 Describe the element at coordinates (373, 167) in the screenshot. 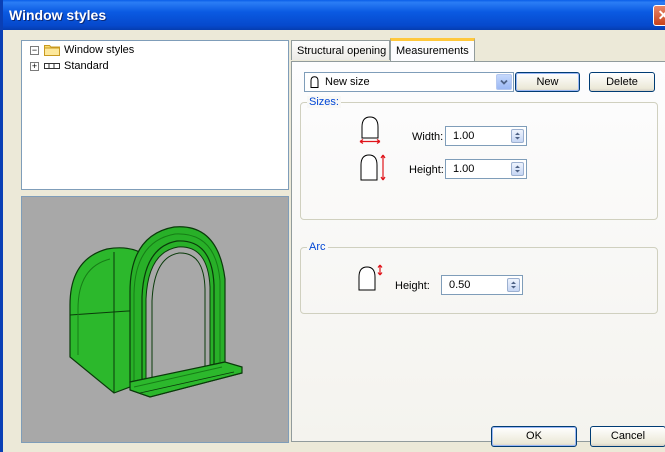

I see `height-arrow-icon` at that location.